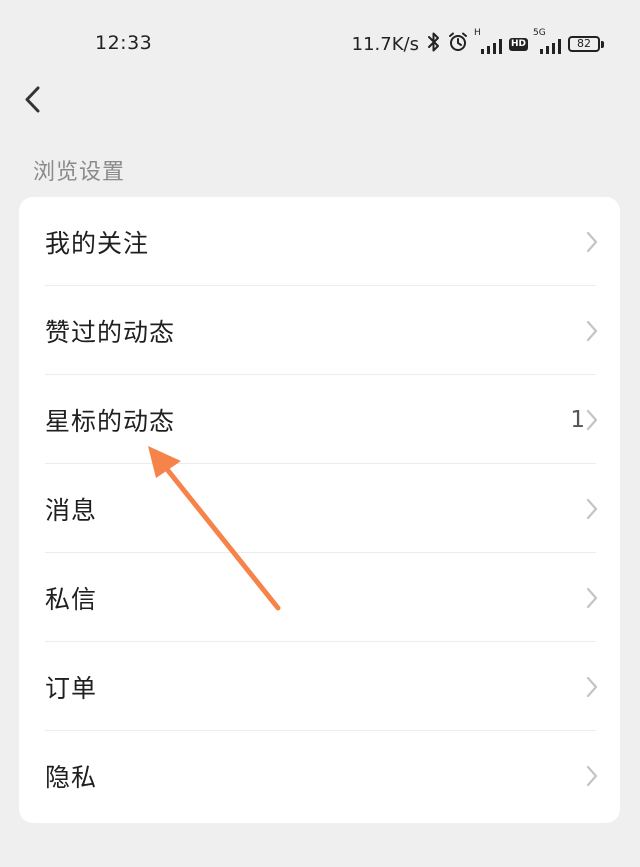 This screenshot has height=867, width=640. I want to click on alarm-clock-icon, so click(458, 44).